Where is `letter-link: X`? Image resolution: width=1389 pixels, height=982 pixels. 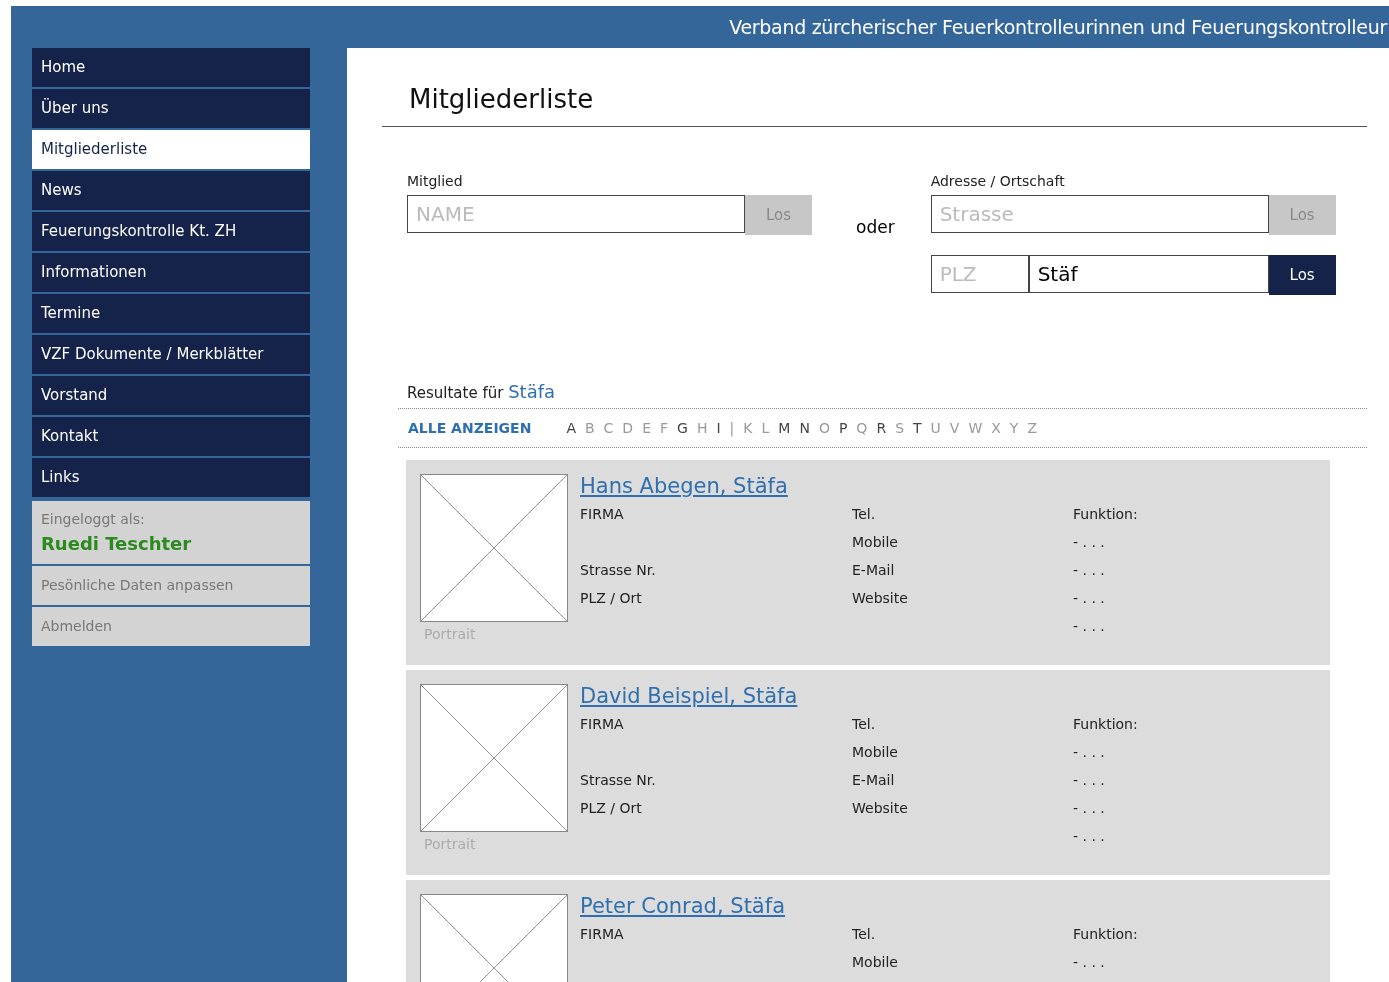
letter-link: X is located at coordinates (996, 428).